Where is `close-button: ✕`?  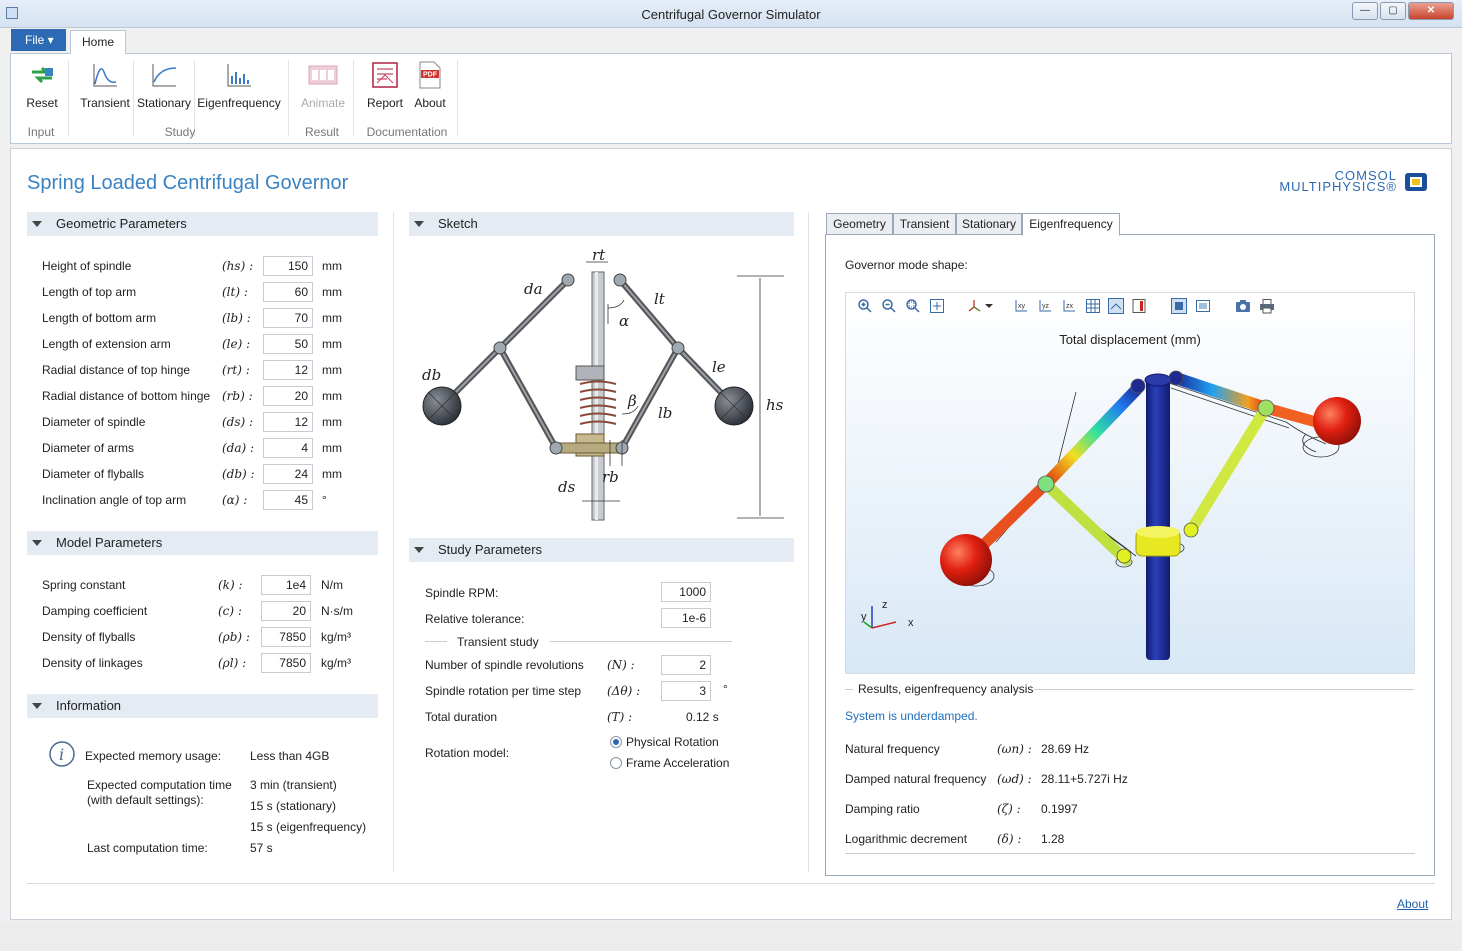 close-button: ✕ is located at coordinates (1431, 11).